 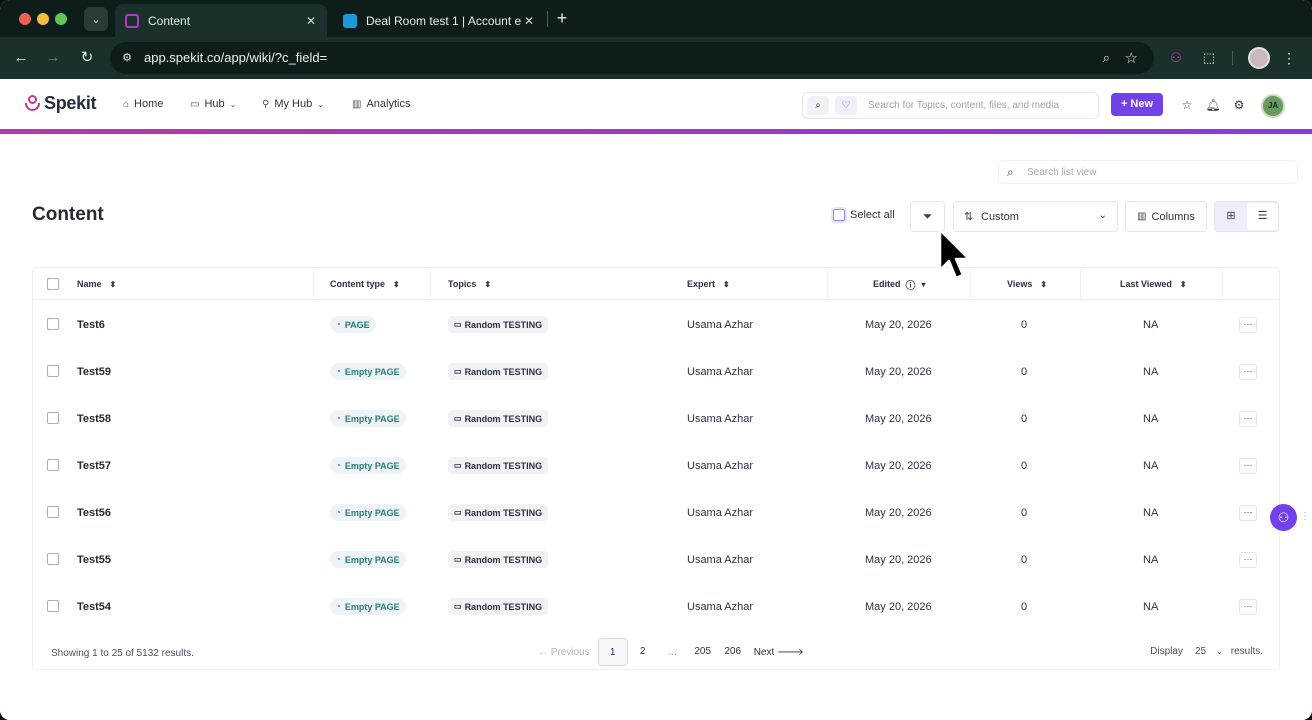 What do you see at coordinates (94, 606) in the screenshot?
I see `name-cell: Test54` at bounding box center [94, 606].